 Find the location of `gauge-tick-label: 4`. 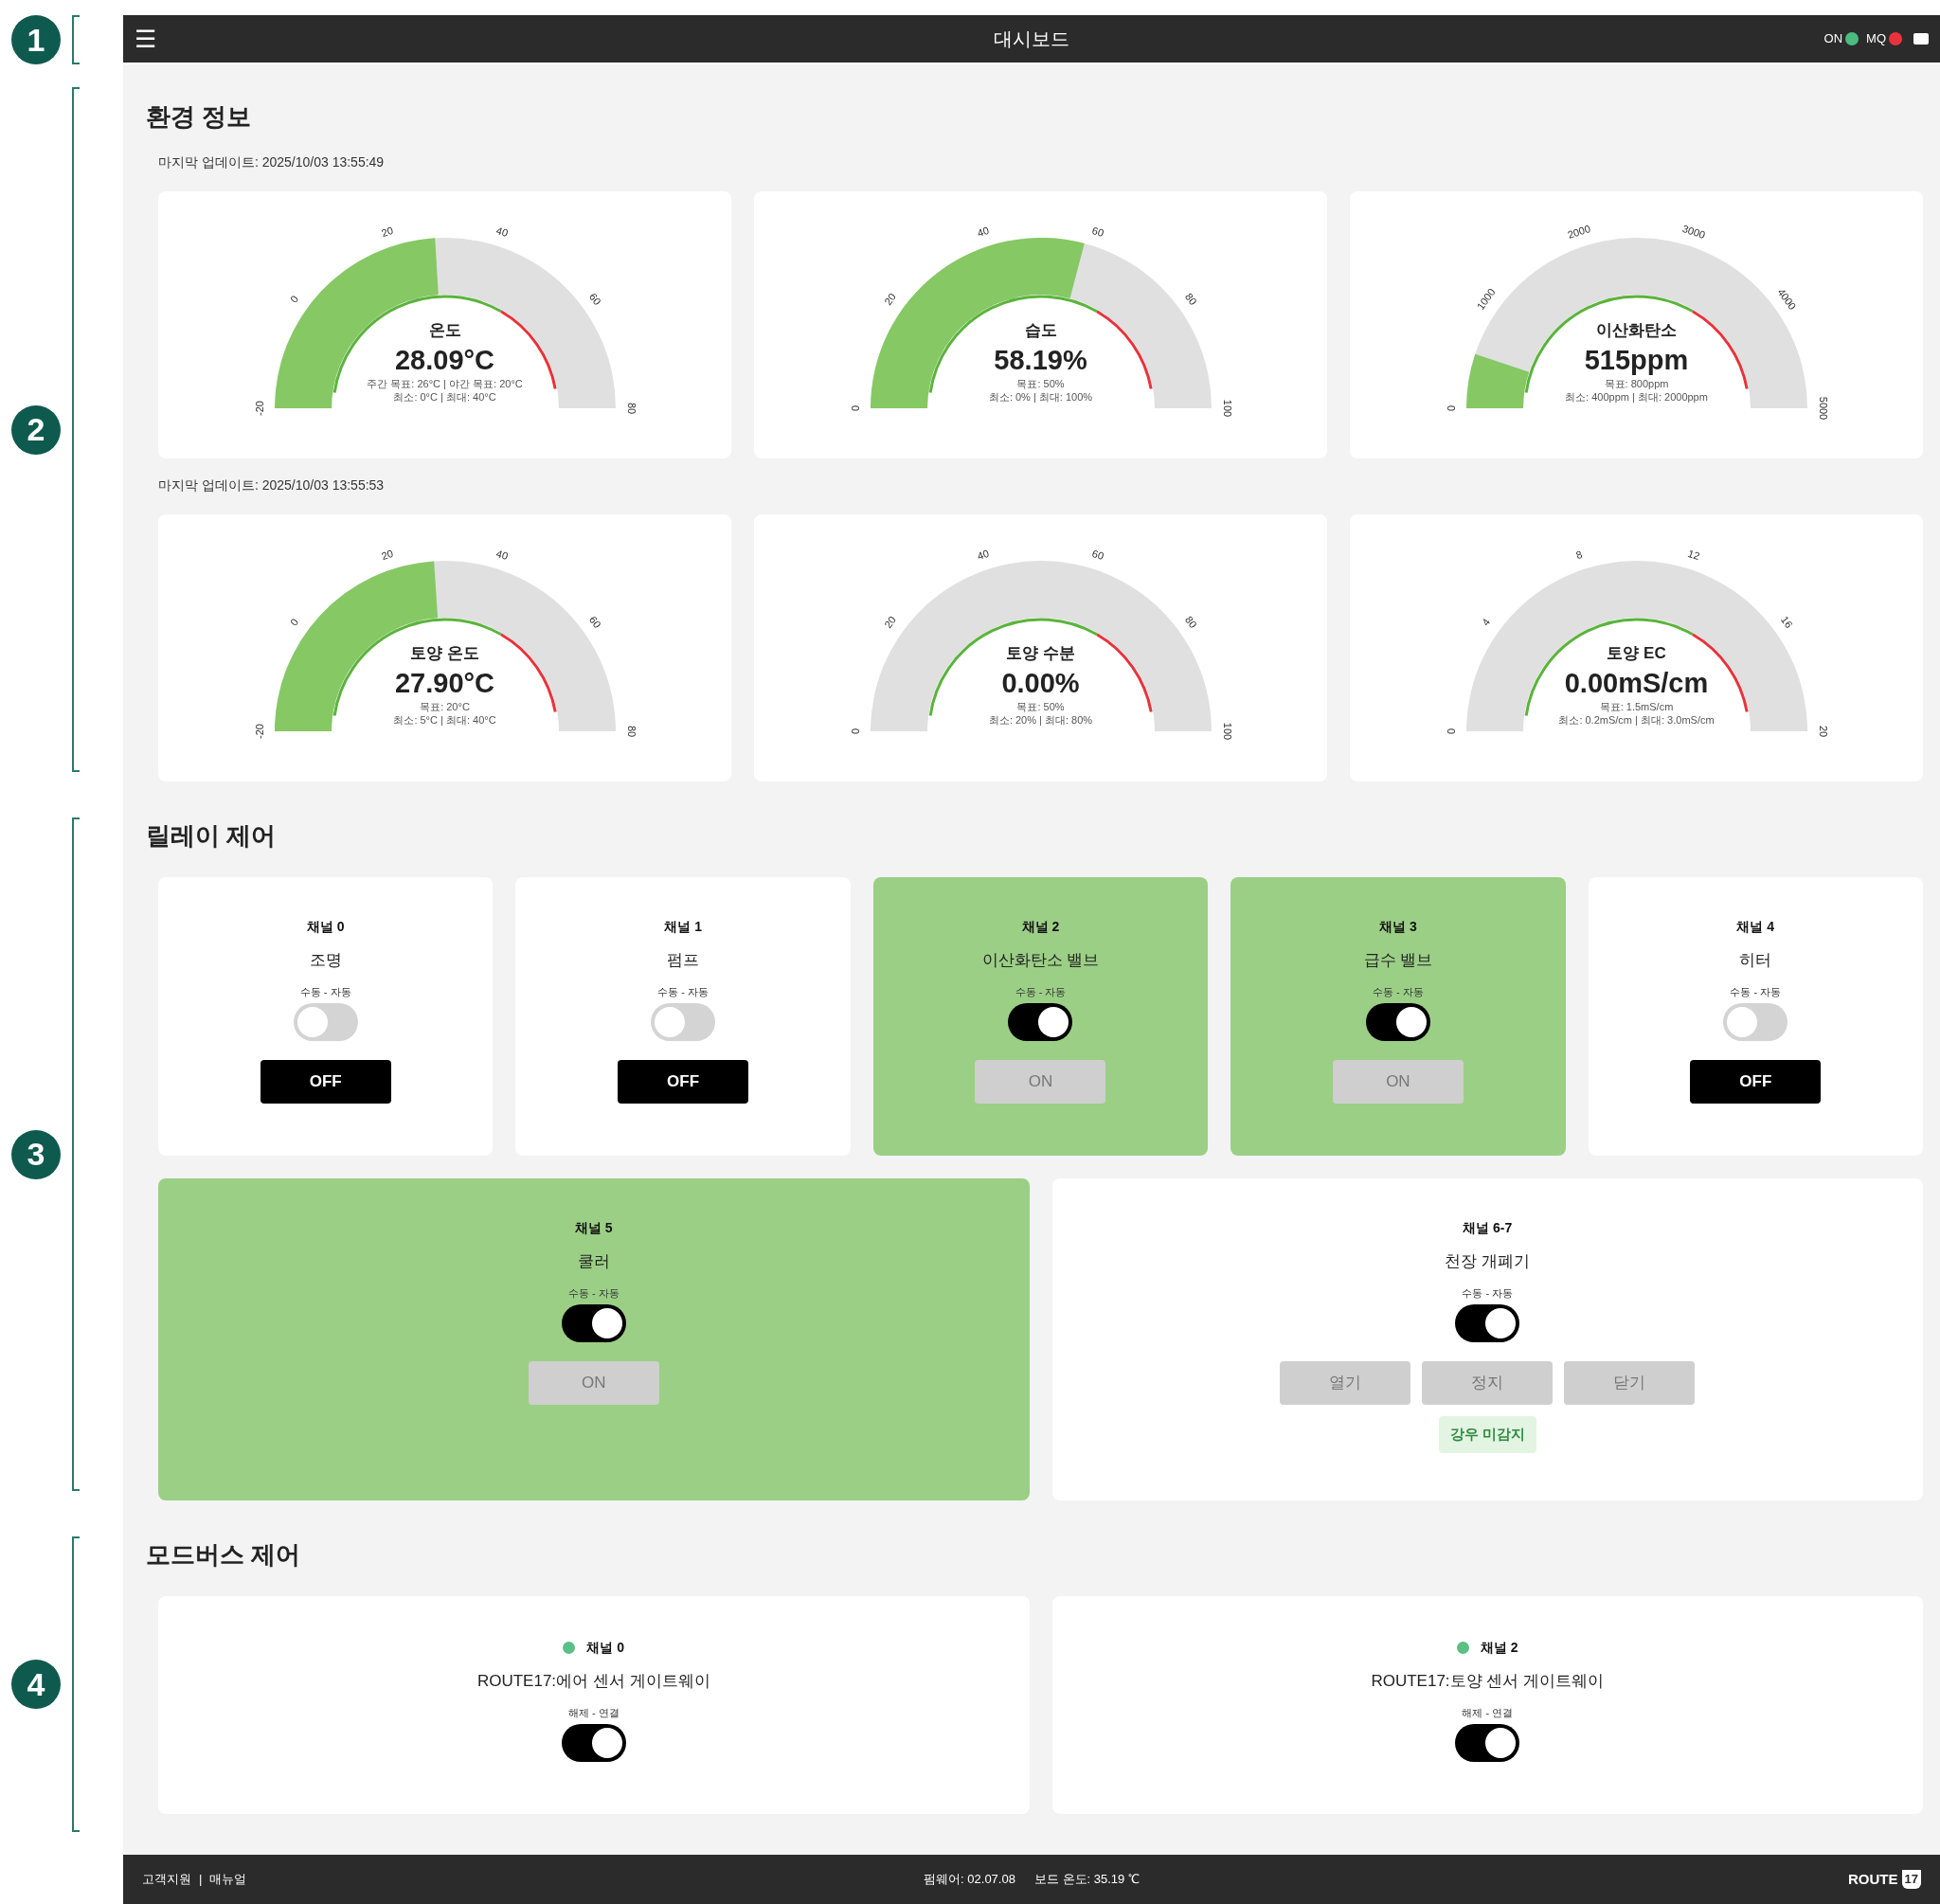

gauge-tick-label: 4 is located at coordinates (1486, 622).